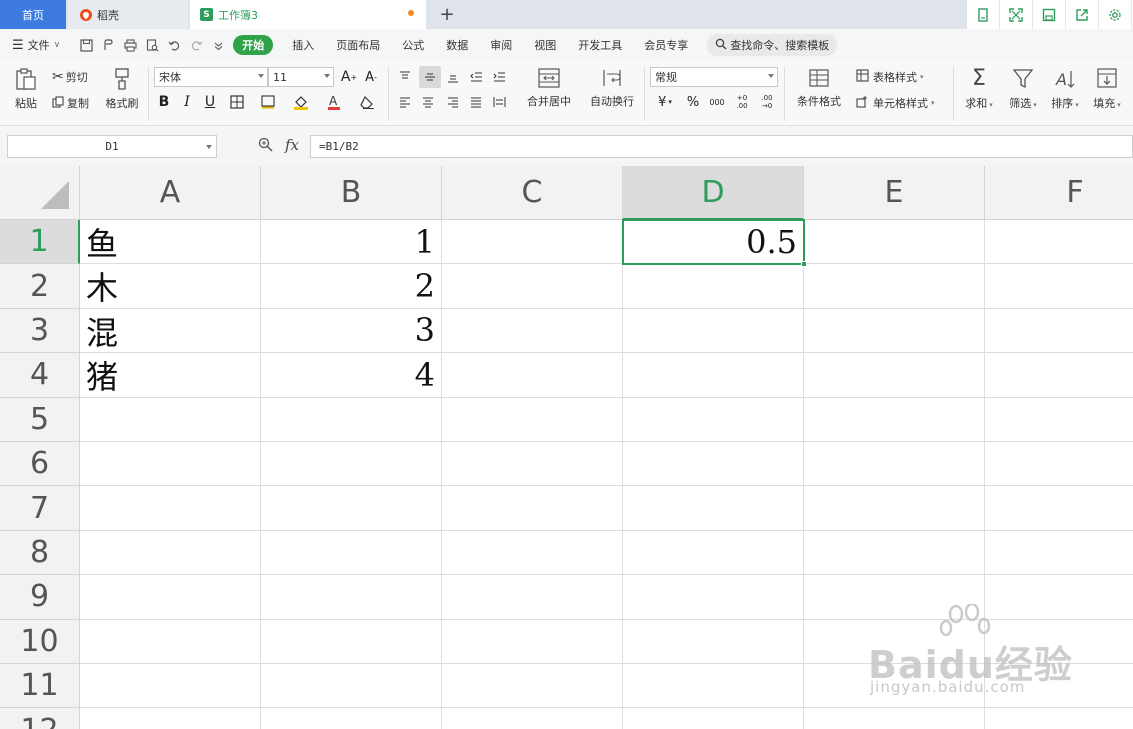 This screenshot has width=1133, height=729. What do you see at coordinates (405, 102) in the screenshot?
I see `align-left-icon` at bounding box center [405, 102].